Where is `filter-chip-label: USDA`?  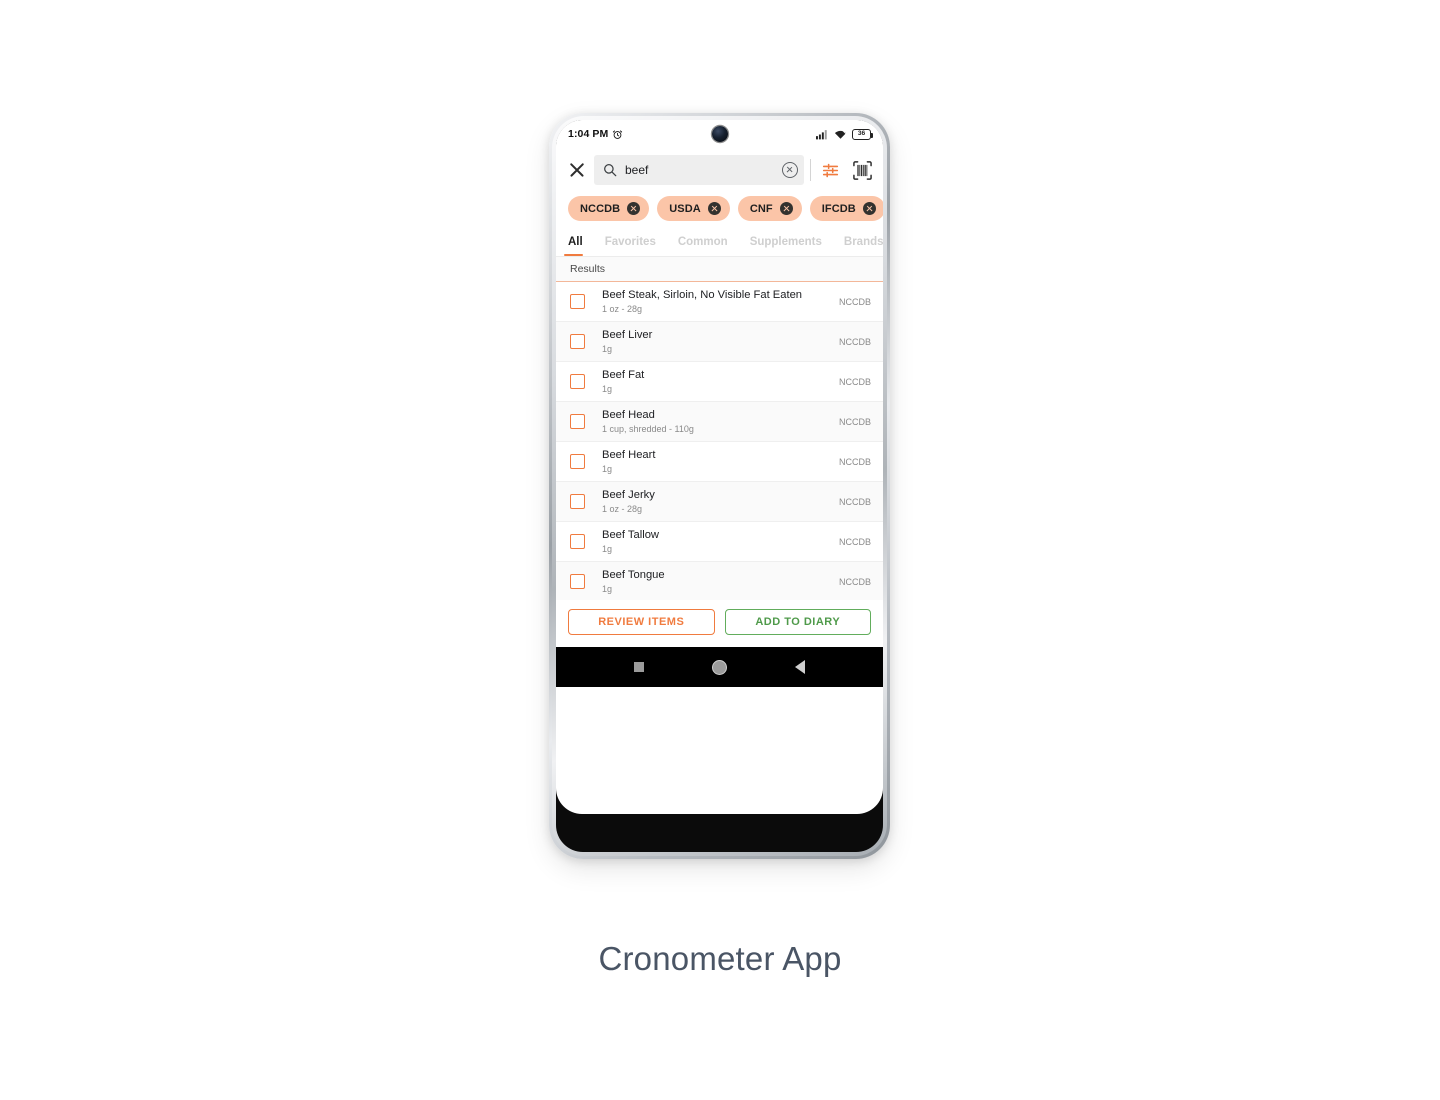
filter-chip-label: USDA is located at coordinates (685, 208).